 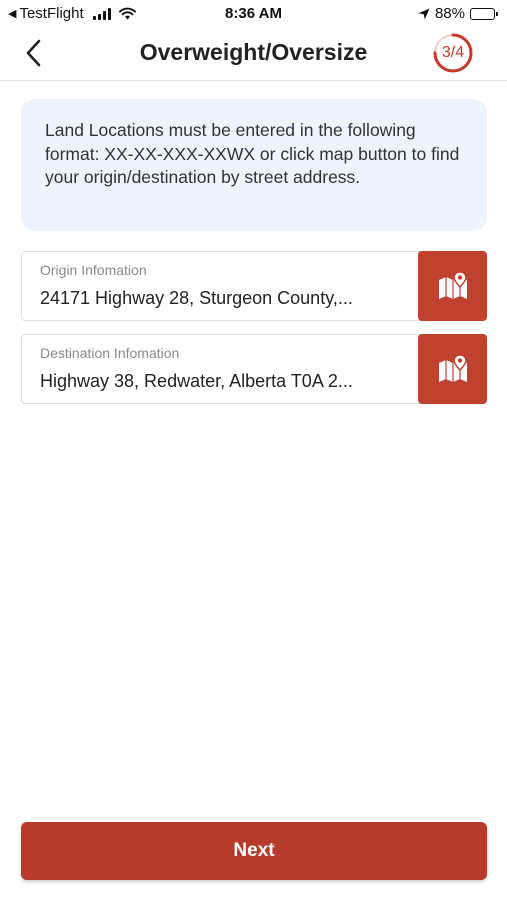 I want to click on next-button: Next, so click(x=254, y=851).